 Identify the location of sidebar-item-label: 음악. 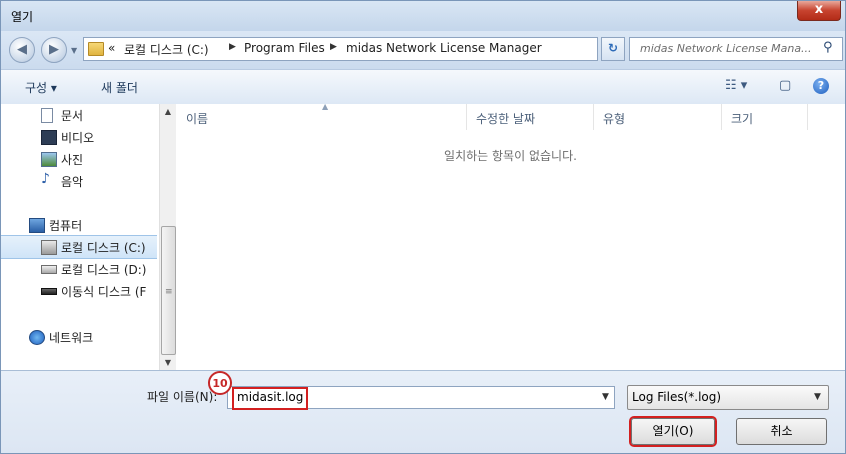
(72, 182).